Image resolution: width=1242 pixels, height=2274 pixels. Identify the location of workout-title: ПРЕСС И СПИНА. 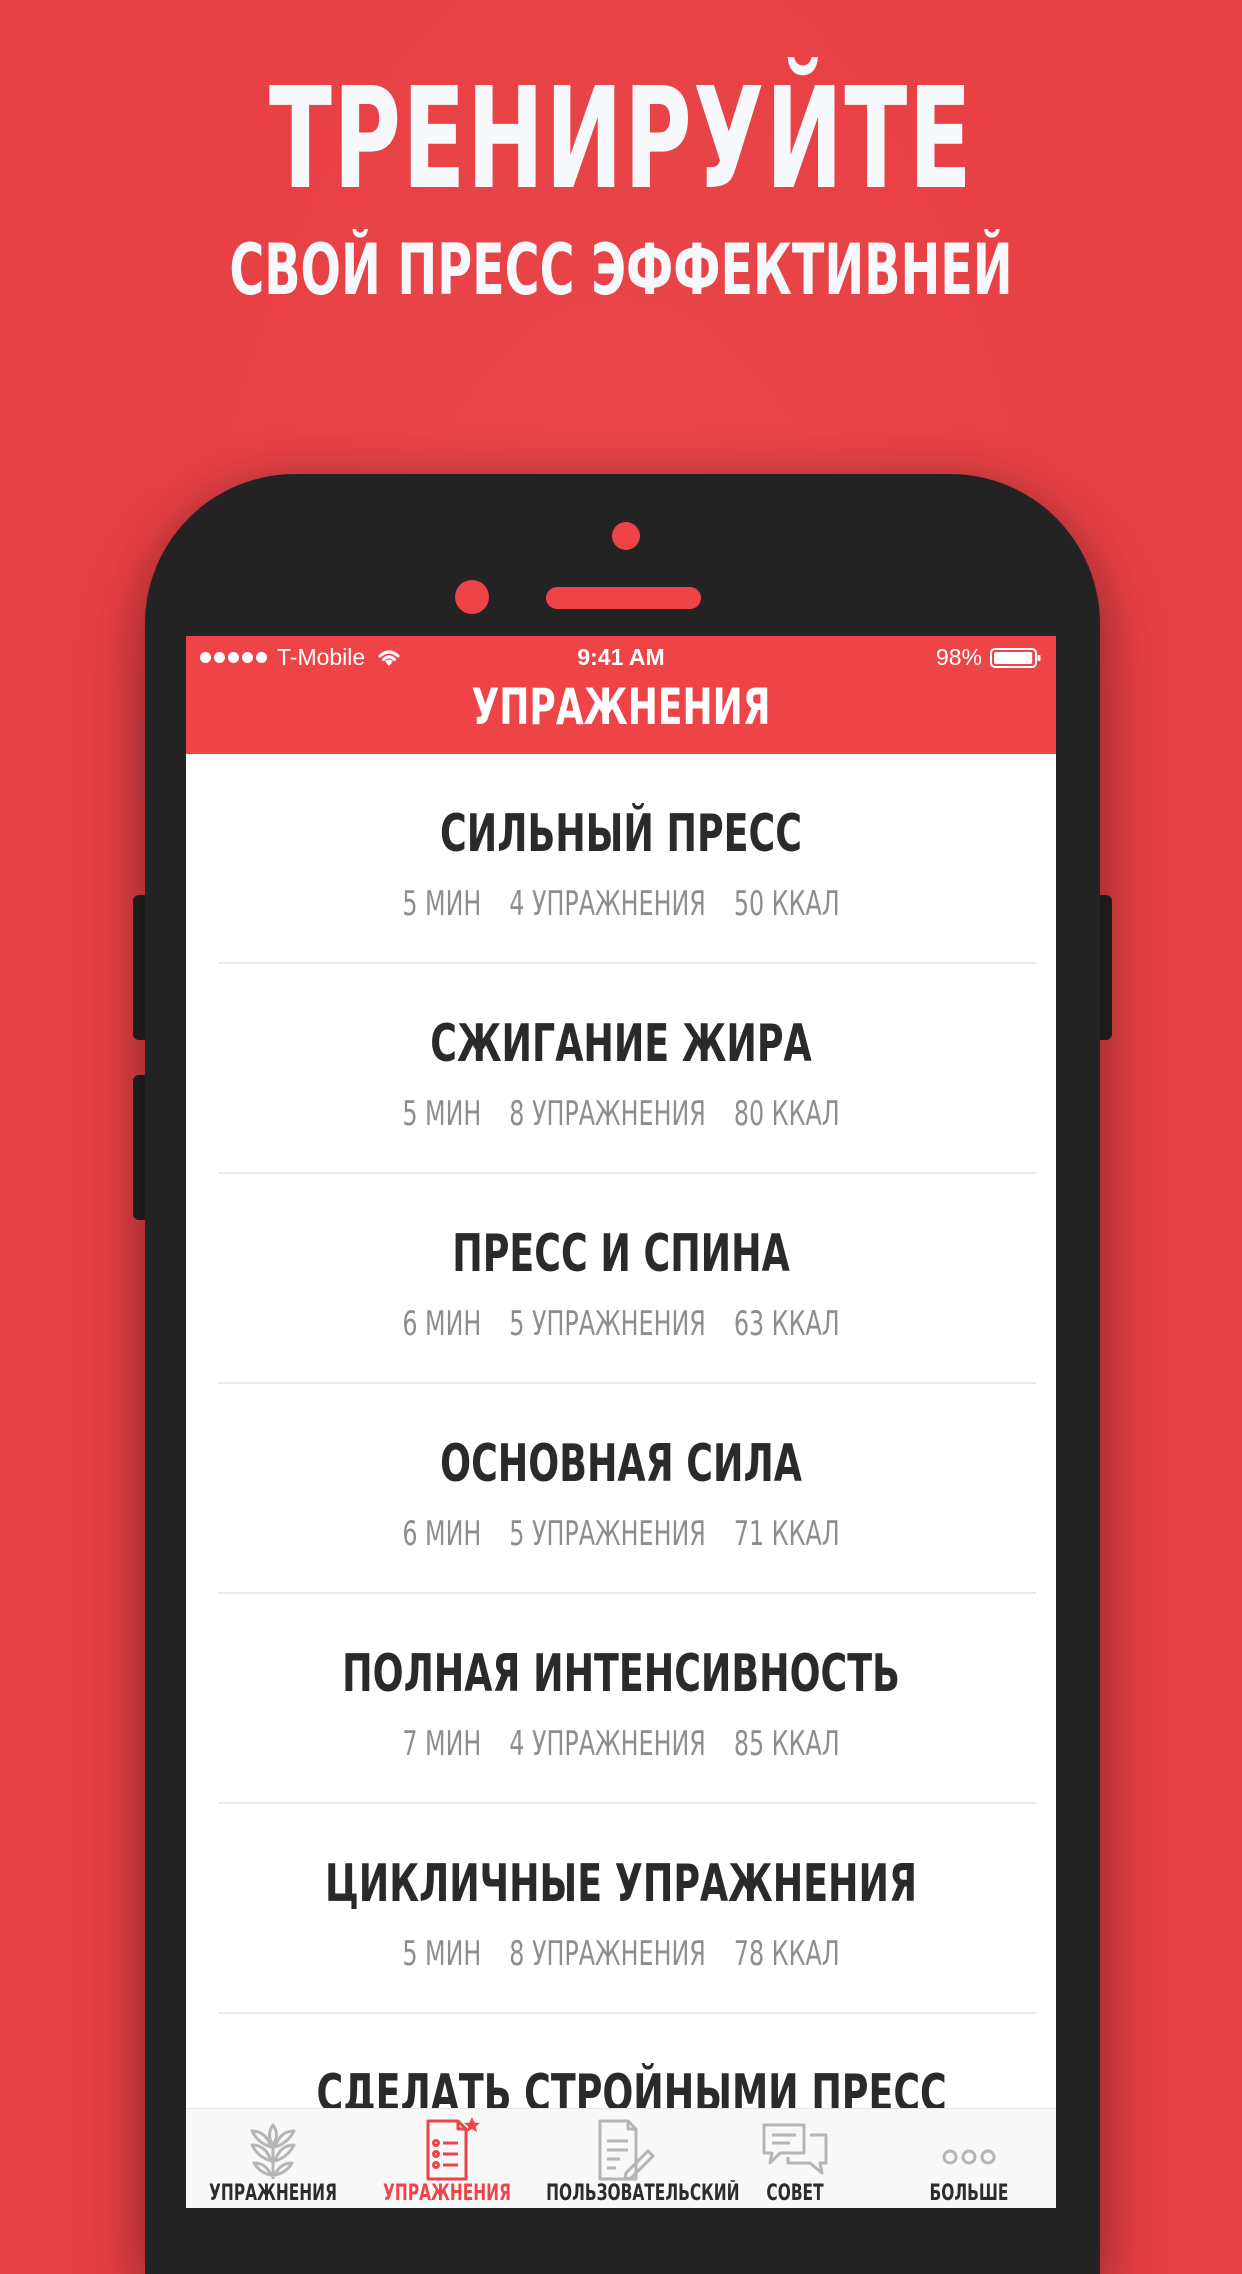
(621, 1254).